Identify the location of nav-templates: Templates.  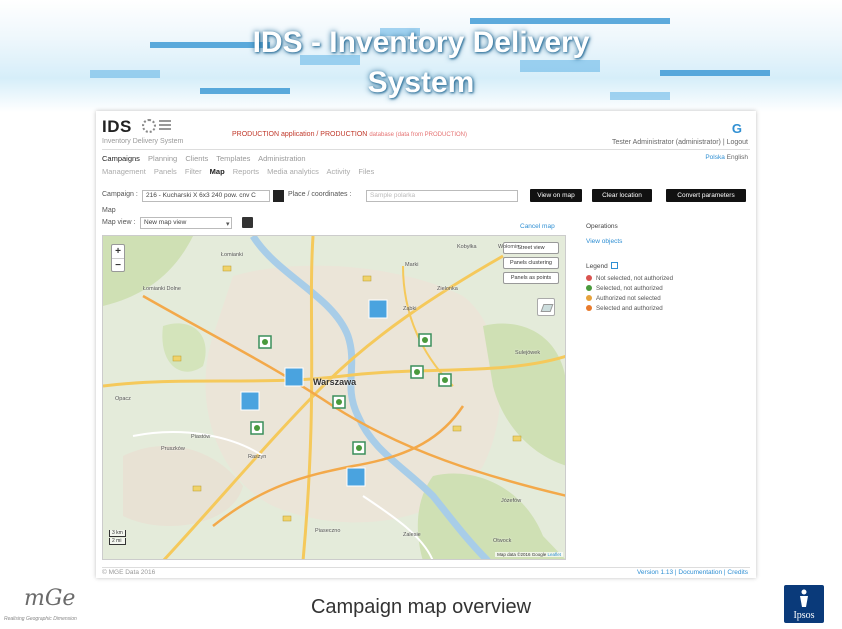
(233, 158).